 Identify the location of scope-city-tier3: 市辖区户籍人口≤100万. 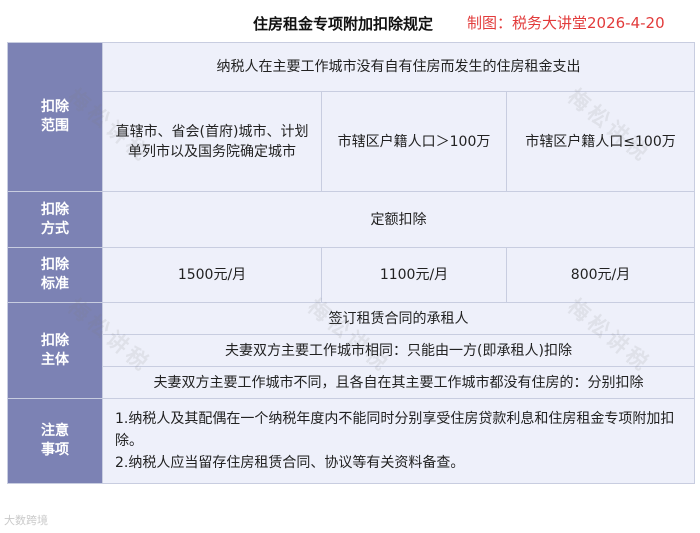
(600, 141).